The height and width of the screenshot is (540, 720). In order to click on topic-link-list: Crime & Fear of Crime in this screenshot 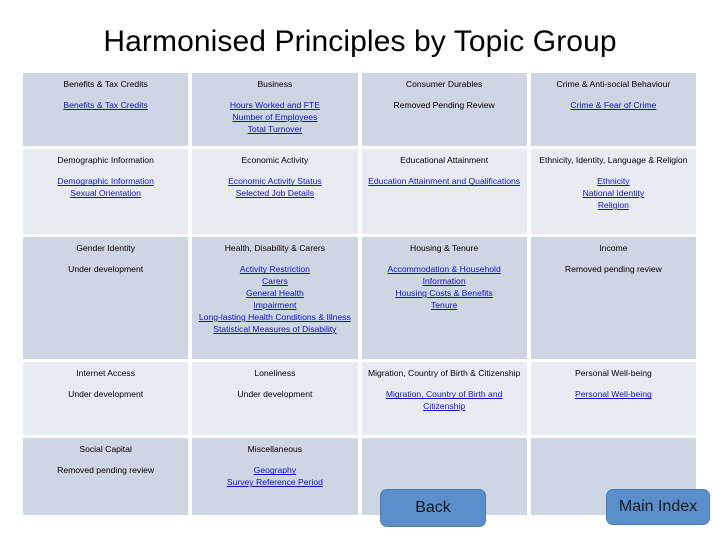, I will do `click(613, 106)`.